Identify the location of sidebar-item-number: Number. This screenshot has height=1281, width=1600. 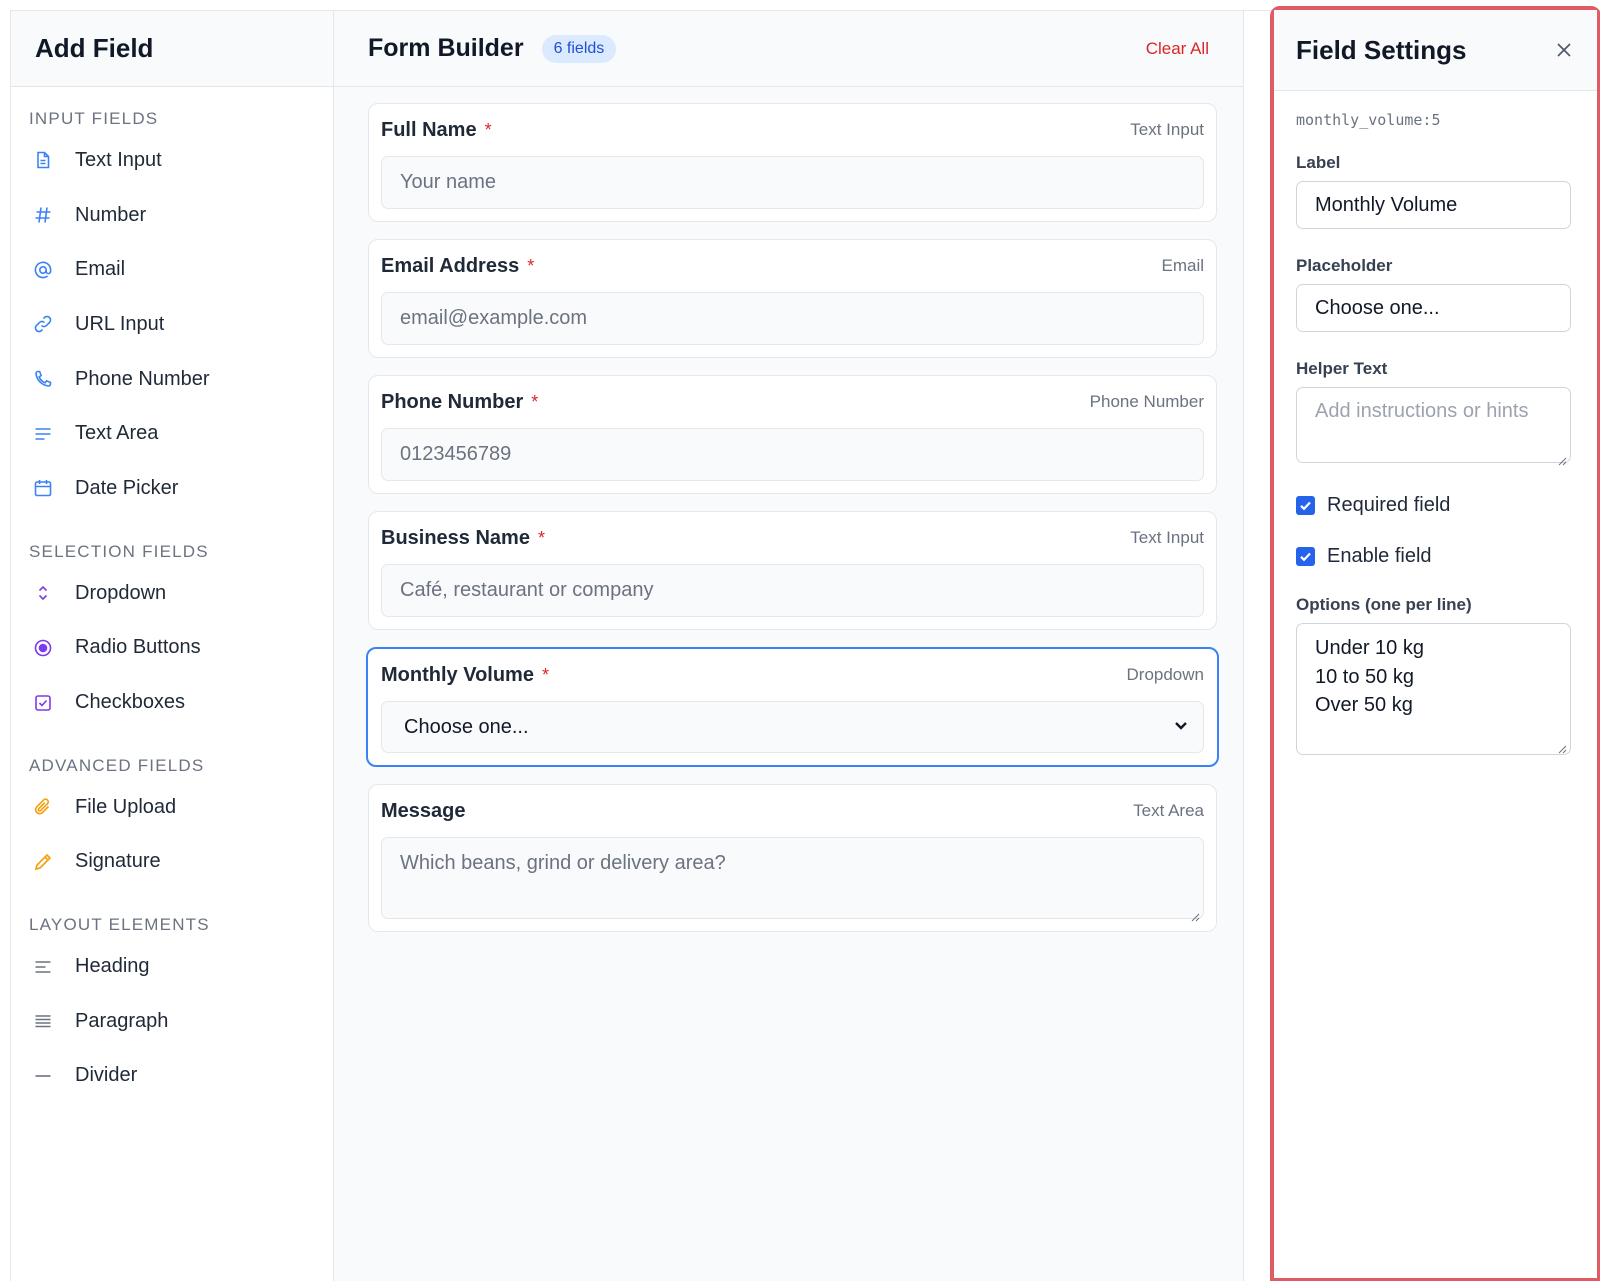
(172, 215).